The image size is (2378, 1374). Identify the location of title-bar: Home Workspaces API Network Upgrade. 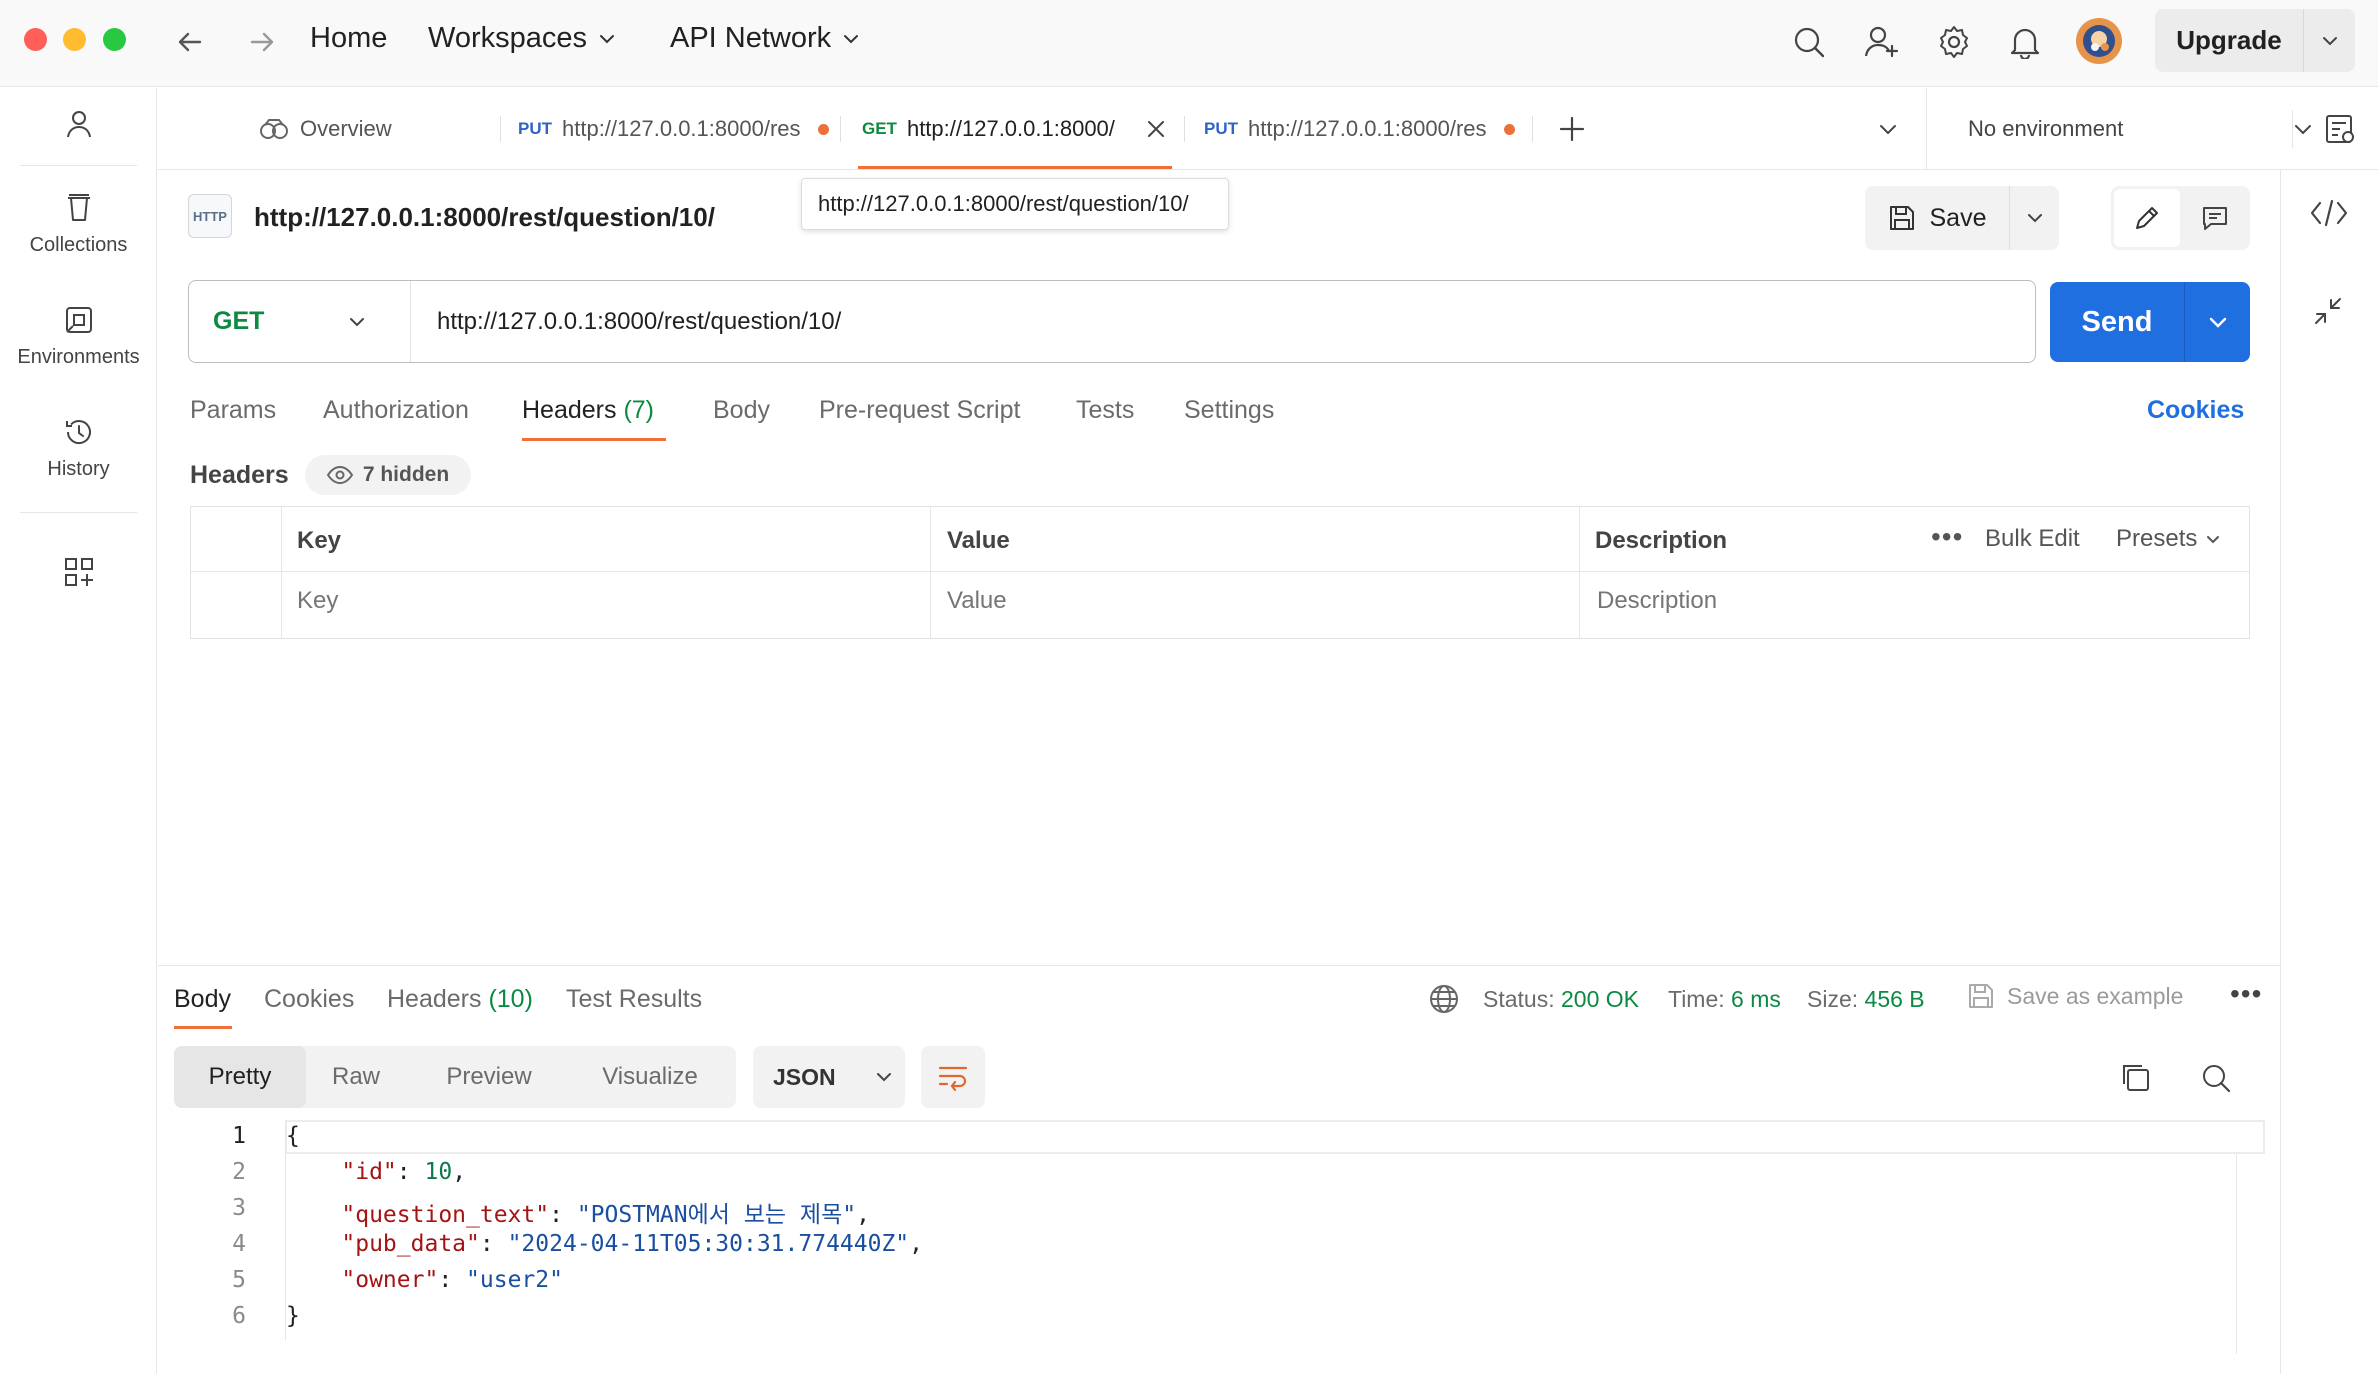
(1189, 43).